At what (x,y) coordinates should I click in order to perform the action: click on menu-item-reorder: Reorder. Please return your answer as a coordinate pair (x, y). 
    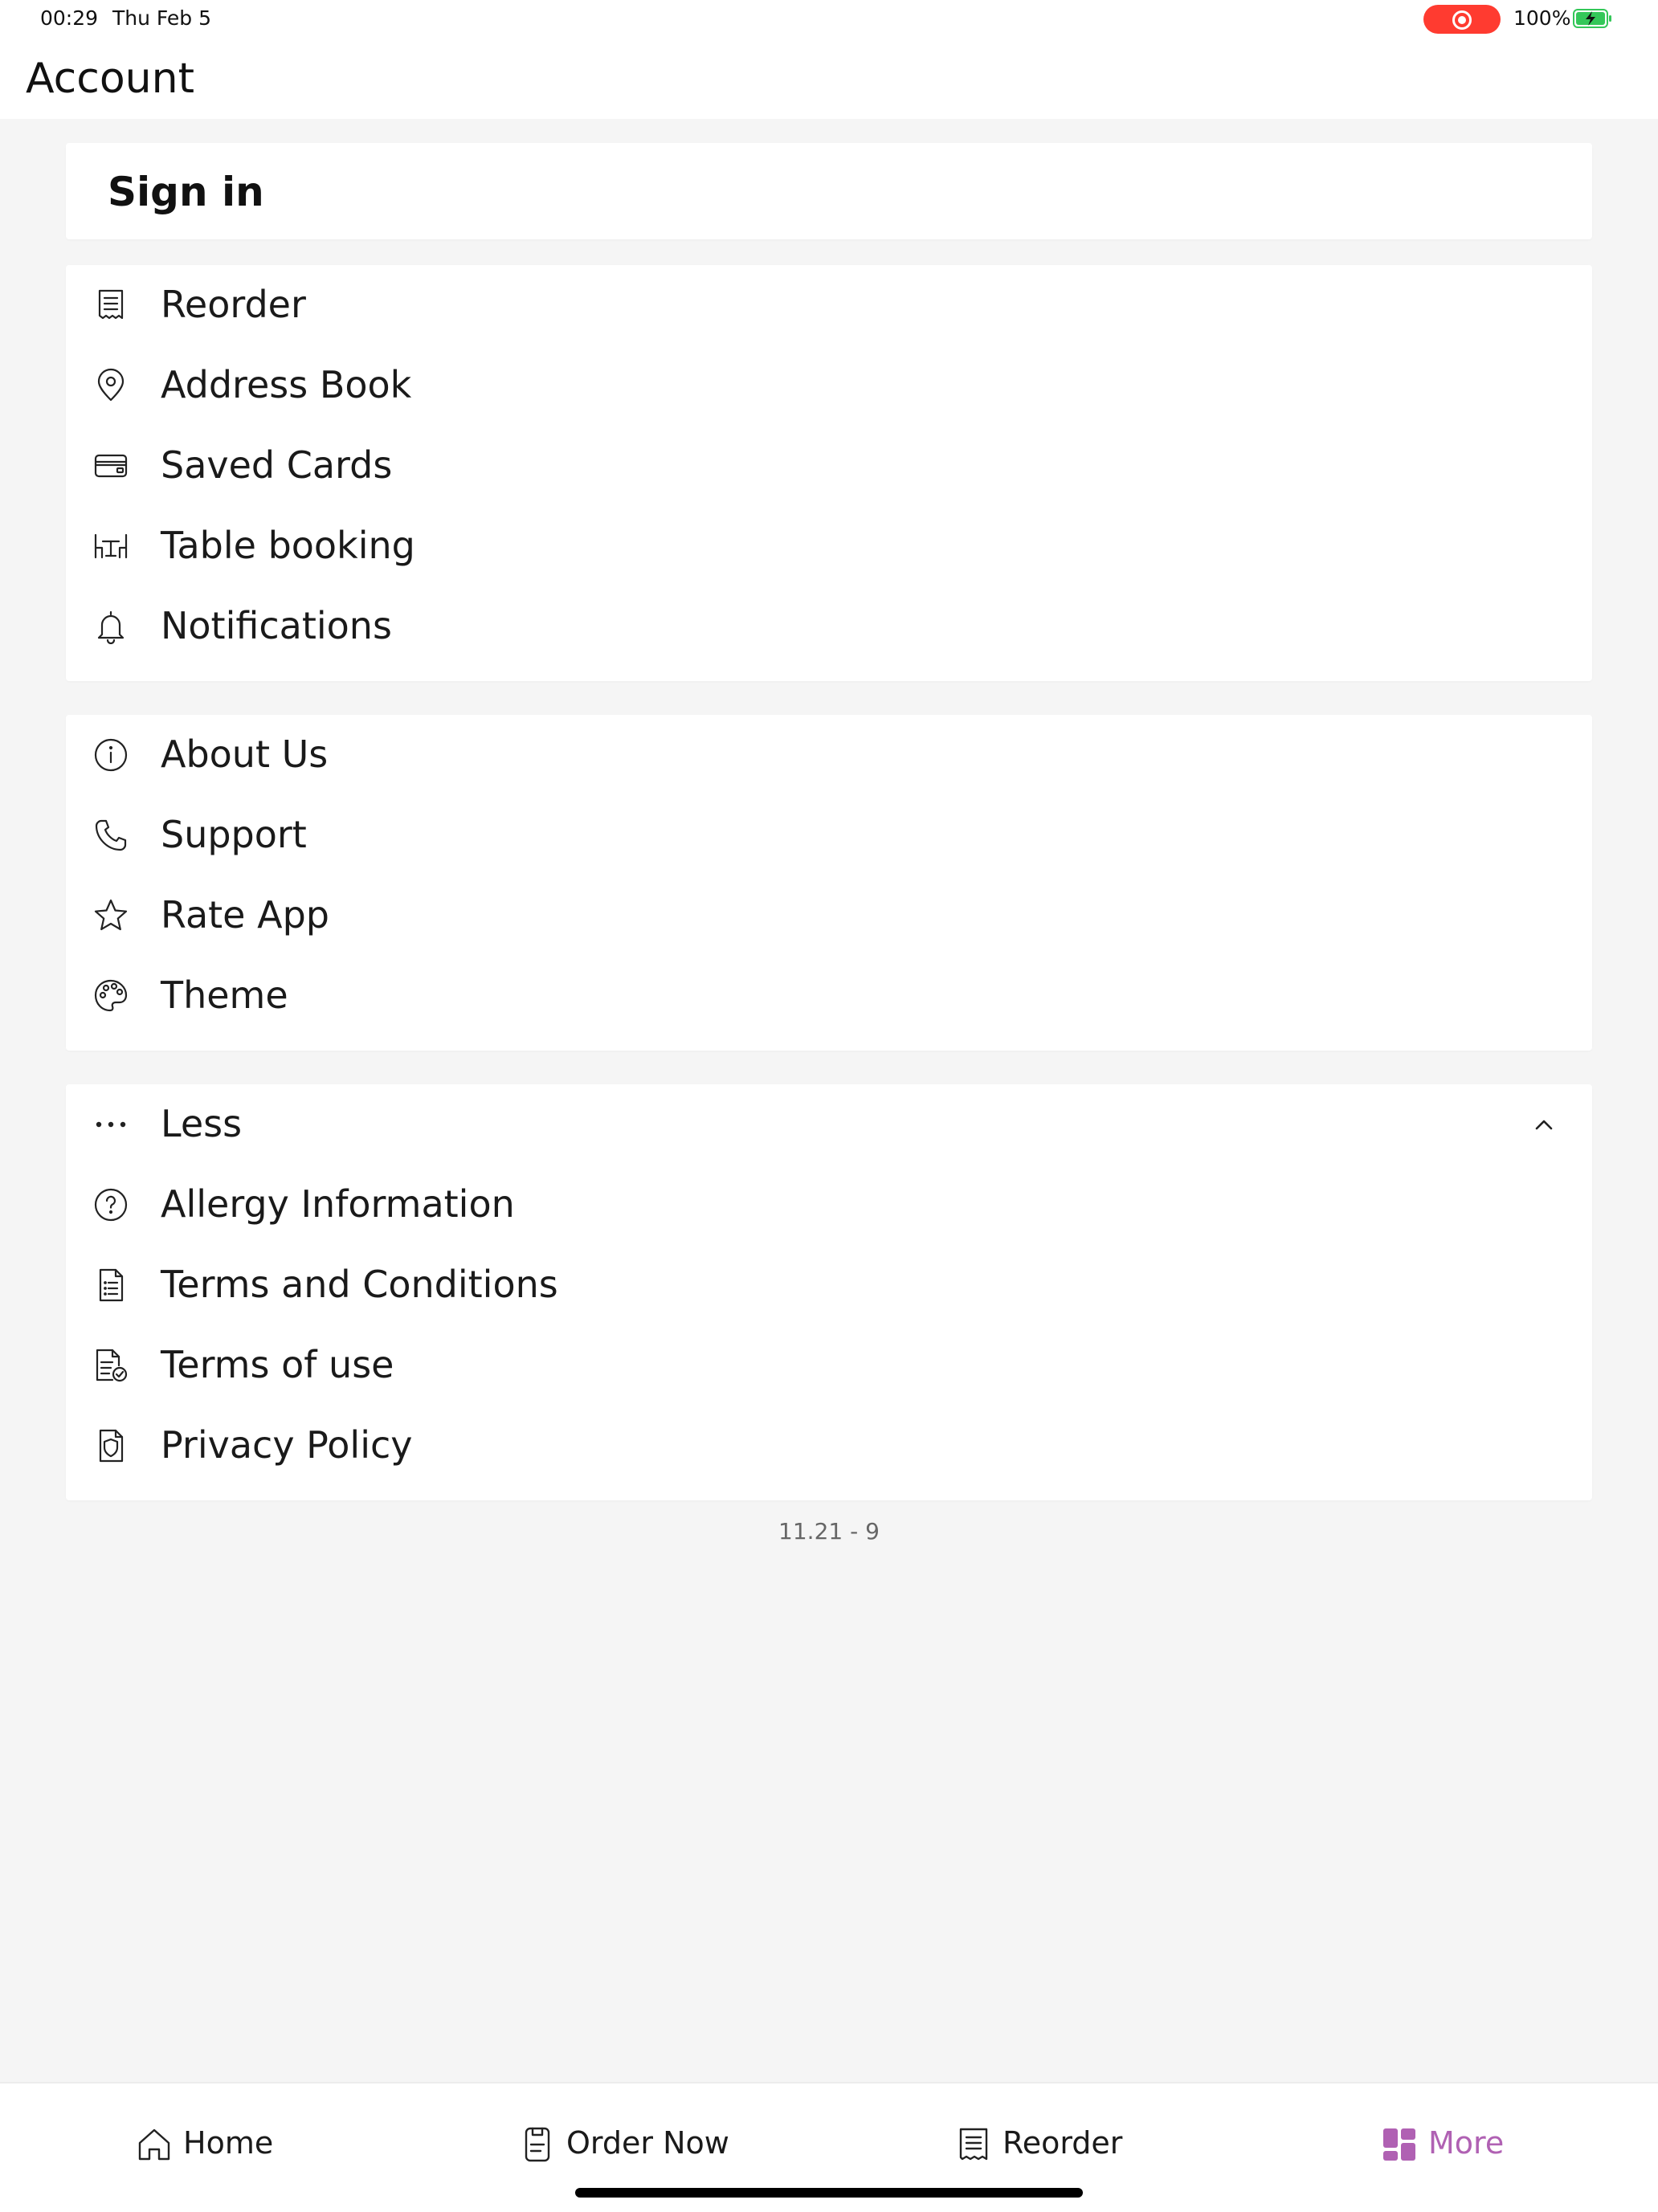
    Looking at the image, I should click on (829, 305).